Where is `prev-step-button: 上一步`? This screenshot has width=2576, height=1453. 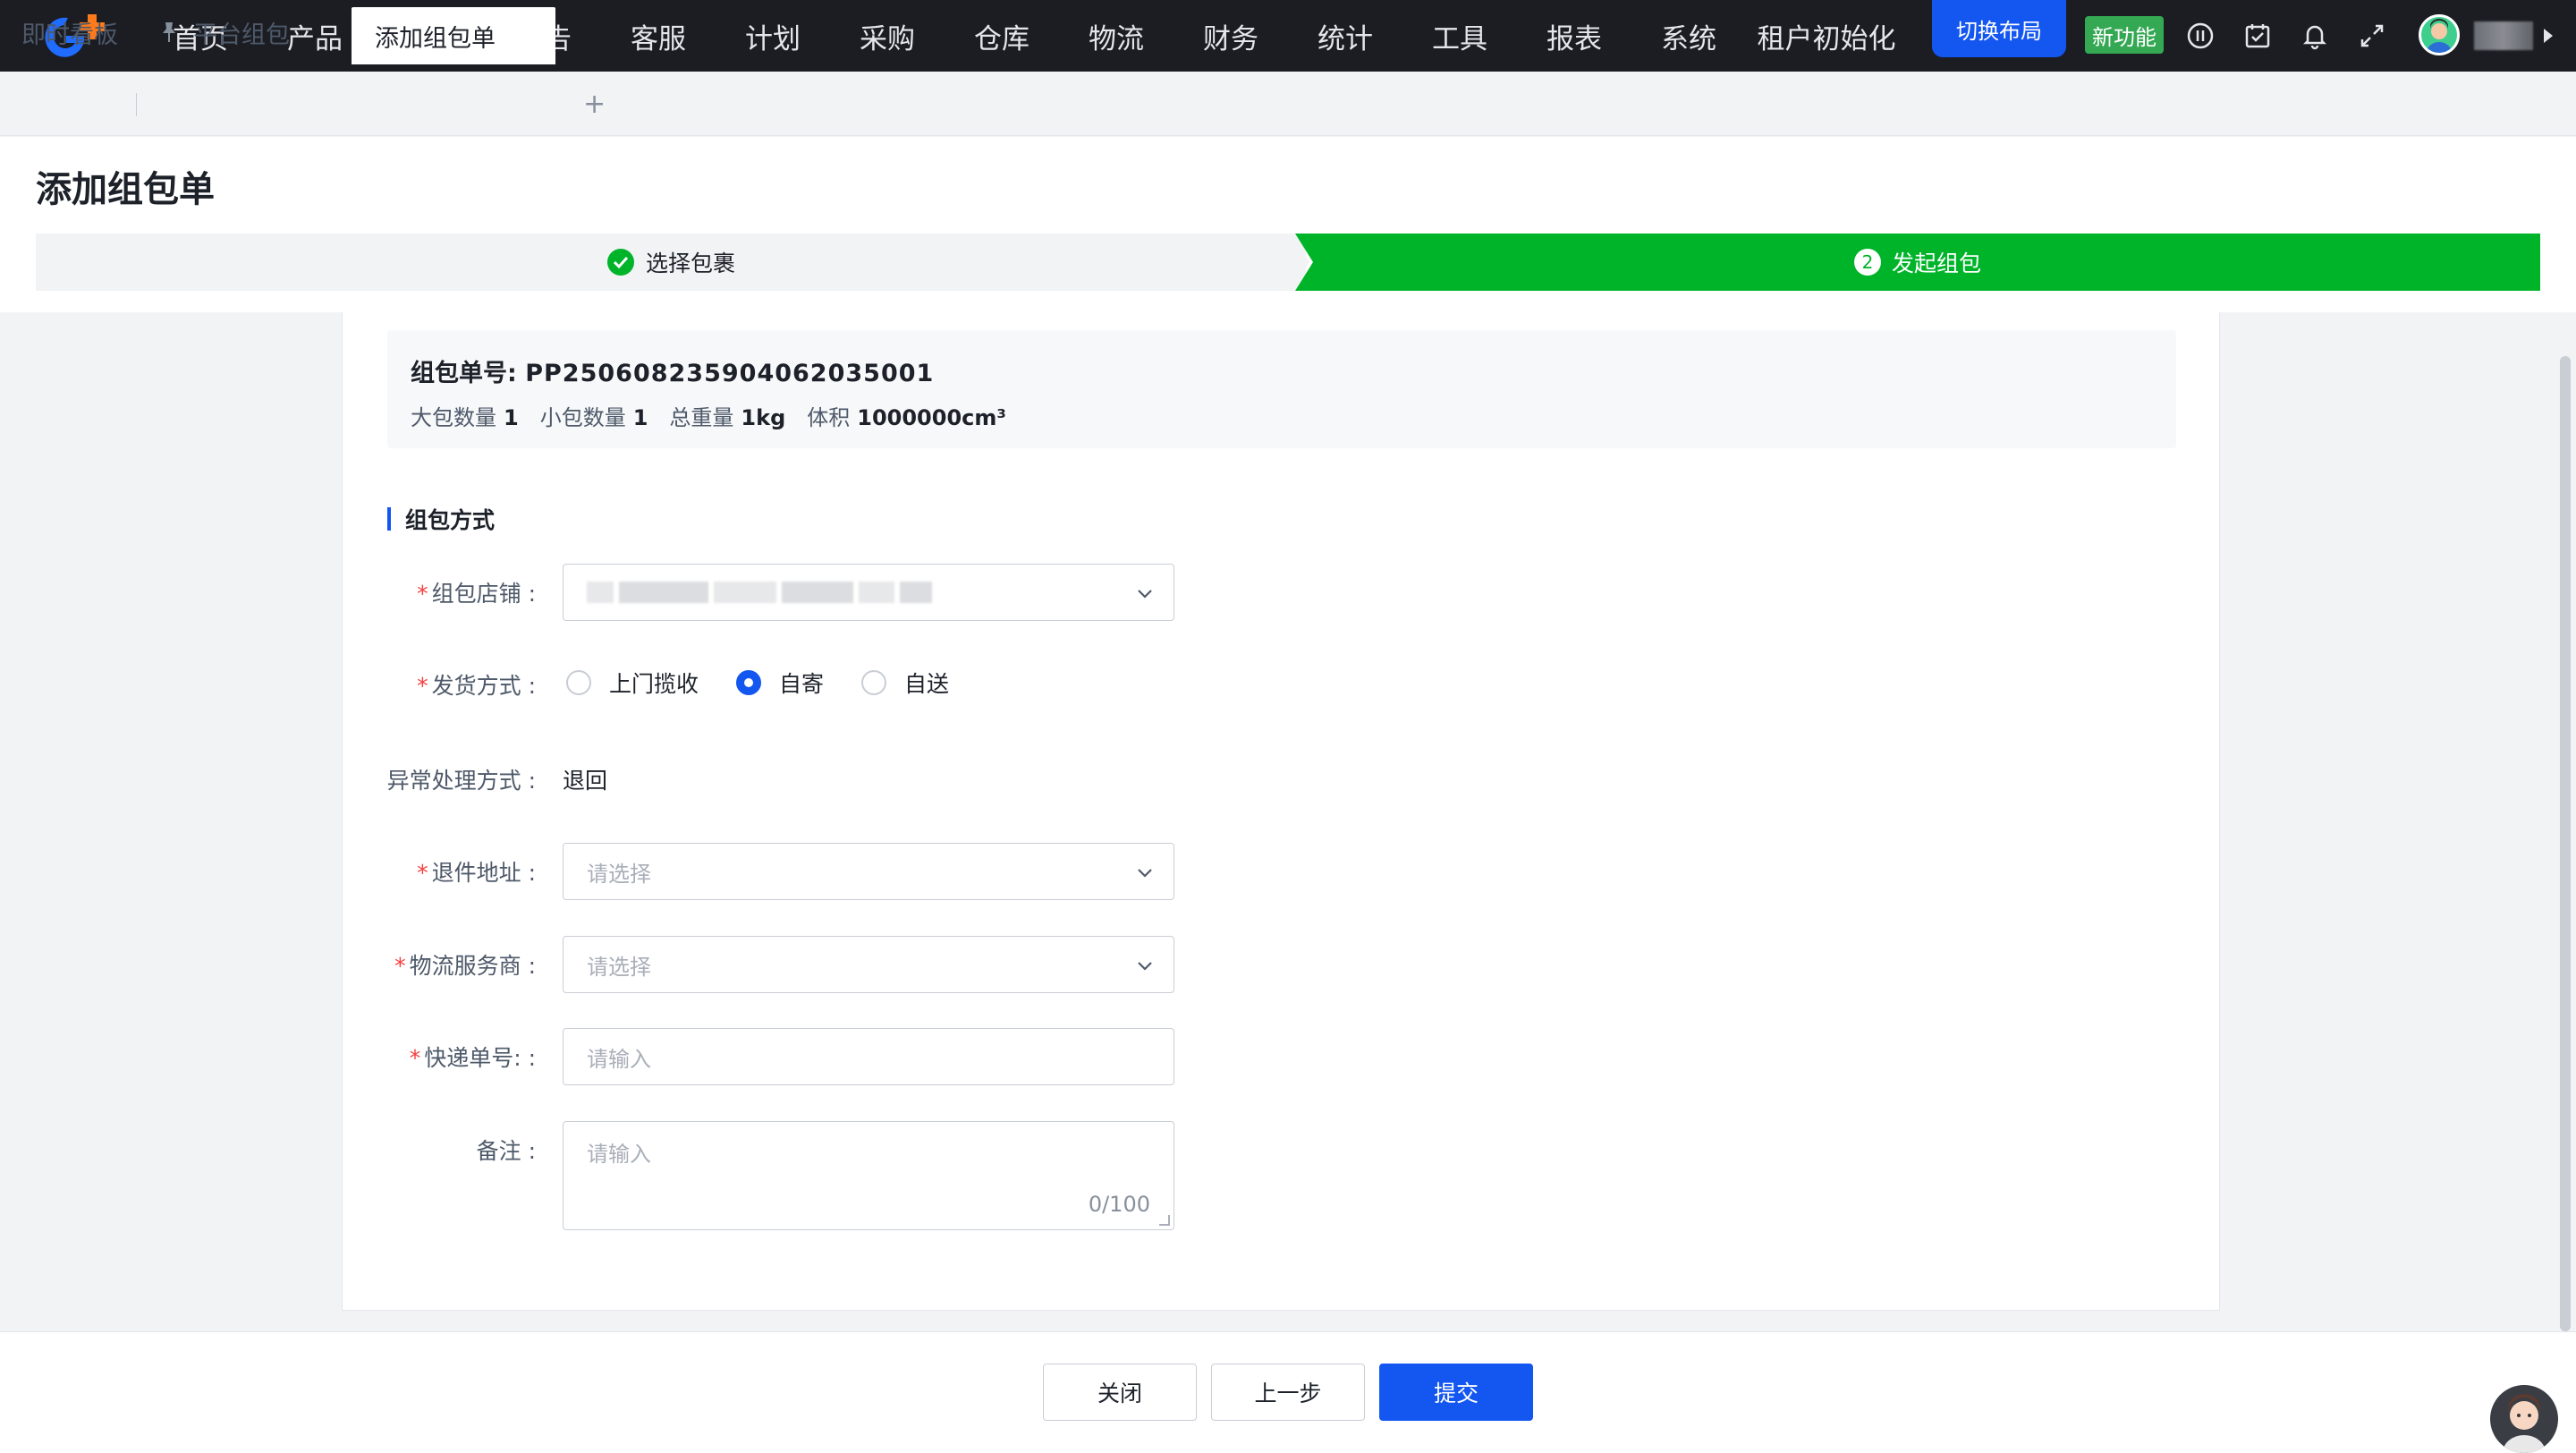
prev-step-button: 上一步 is located at coordinates (1288, 1392).